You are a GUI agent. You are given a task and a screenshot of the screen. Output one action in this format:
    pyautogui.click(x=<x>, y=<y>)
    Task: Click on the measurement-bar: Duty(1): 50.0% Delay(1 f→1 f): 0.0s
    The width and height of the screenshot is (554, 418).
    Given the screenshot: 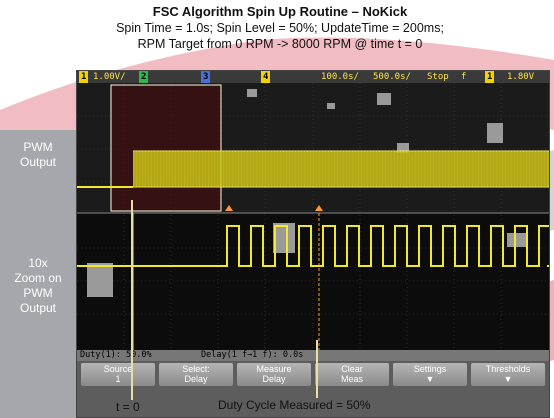 What is the action you would take?
    pyautogui.click(x=313, y=355)
    